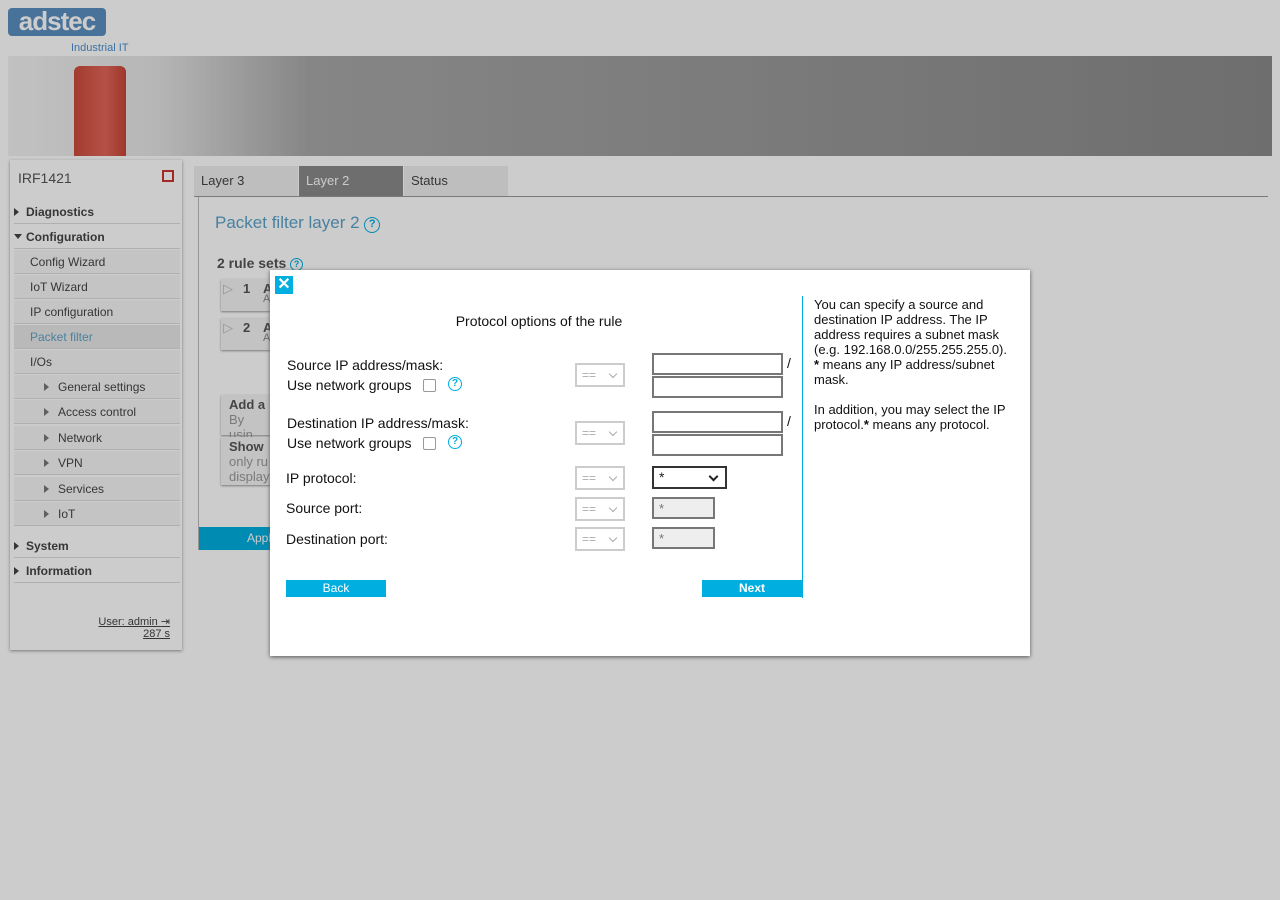 The width and height of the screenshot is (1280, 900). Describe the element at coordinates (365, 365) in the screenshot. I see `source-ip-label: Source IP address/mask:` at that location.